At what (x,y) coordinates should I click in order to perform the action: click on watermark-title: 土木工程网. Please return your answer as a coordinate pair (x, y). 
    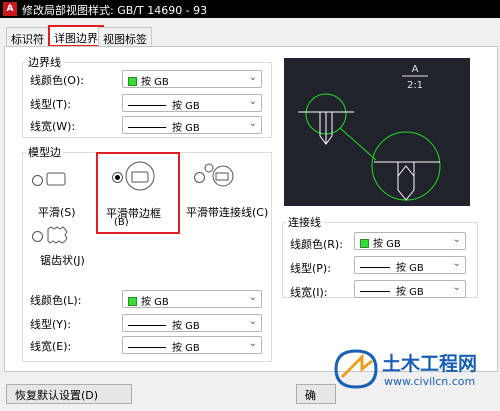
    Looking at the image, I should click on (430, 364).